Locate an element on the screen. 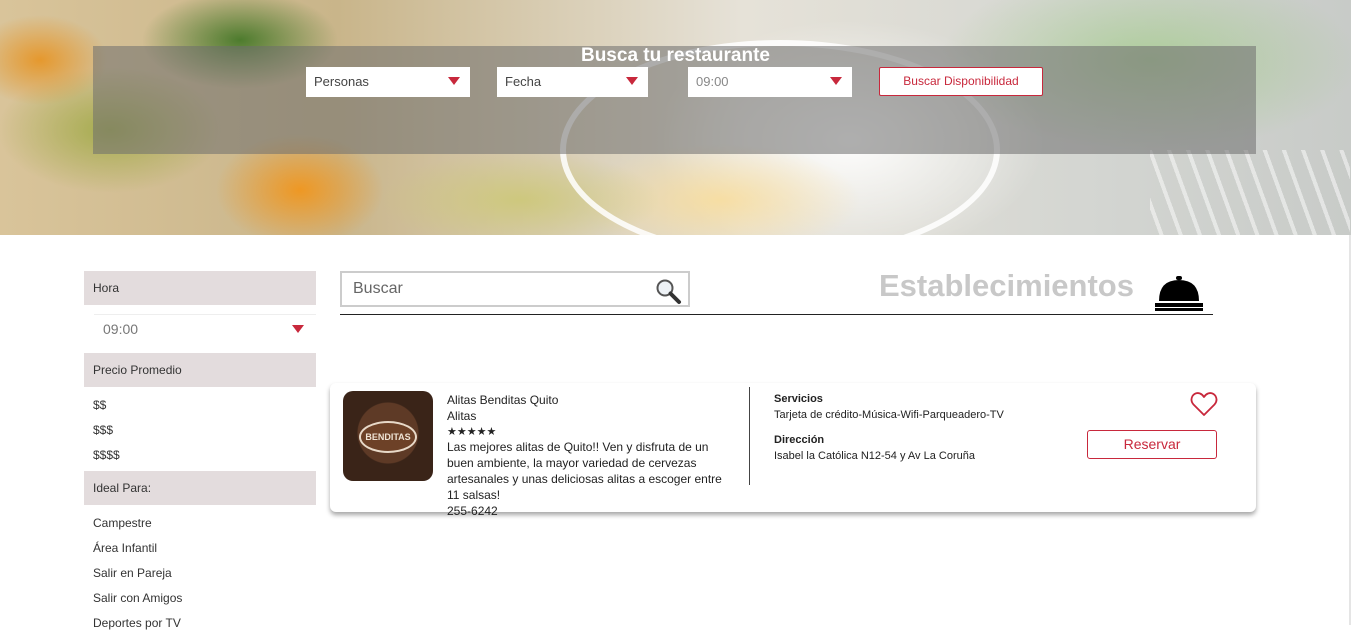 The width and height of the screenshot is (1351, 630). personas-select: Personas is located at coordinates (388, 82).